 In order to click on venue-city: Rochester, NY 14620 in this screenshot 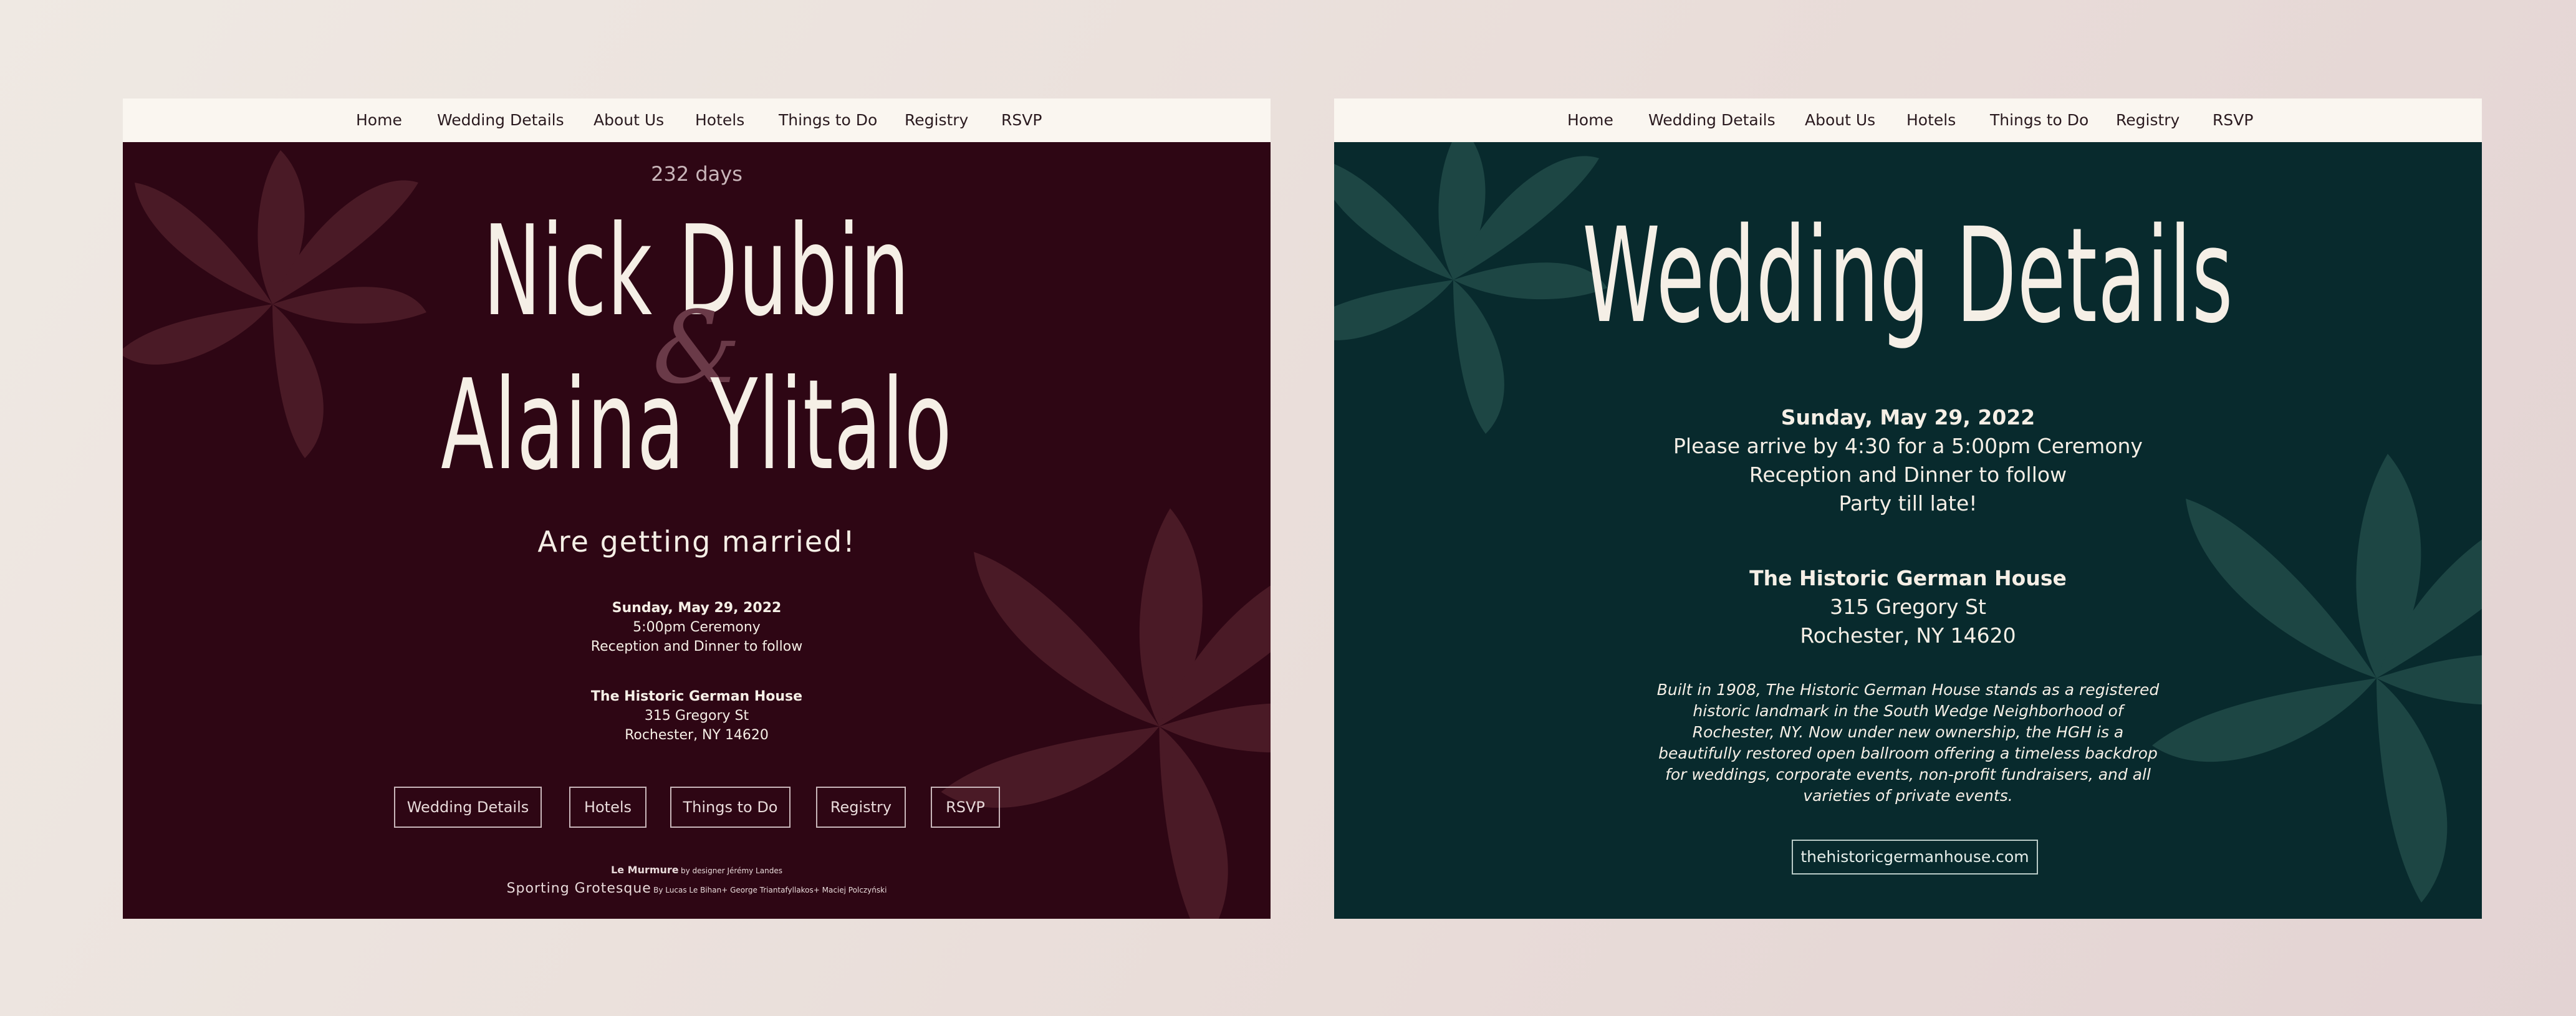, I will do `click(697, 735)`.